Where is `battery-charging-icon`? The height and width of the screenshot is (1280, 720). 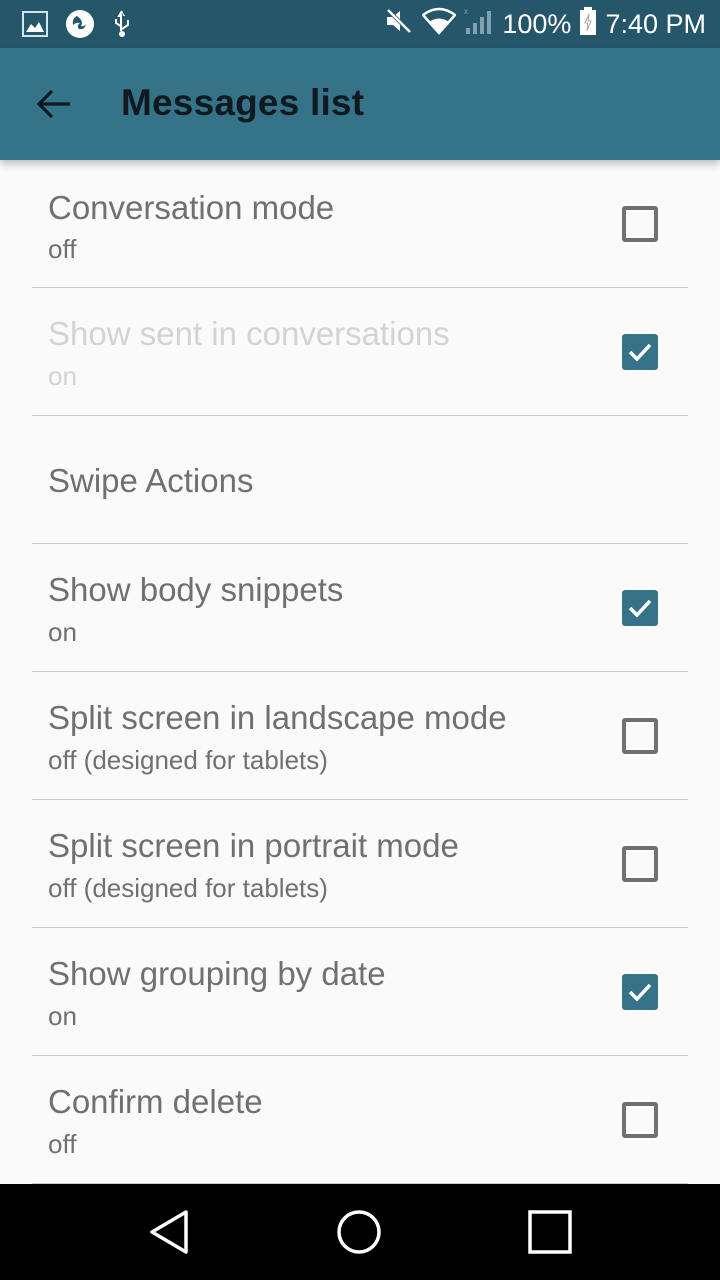
battery-charging-icon is located at coordinates (588, 24).